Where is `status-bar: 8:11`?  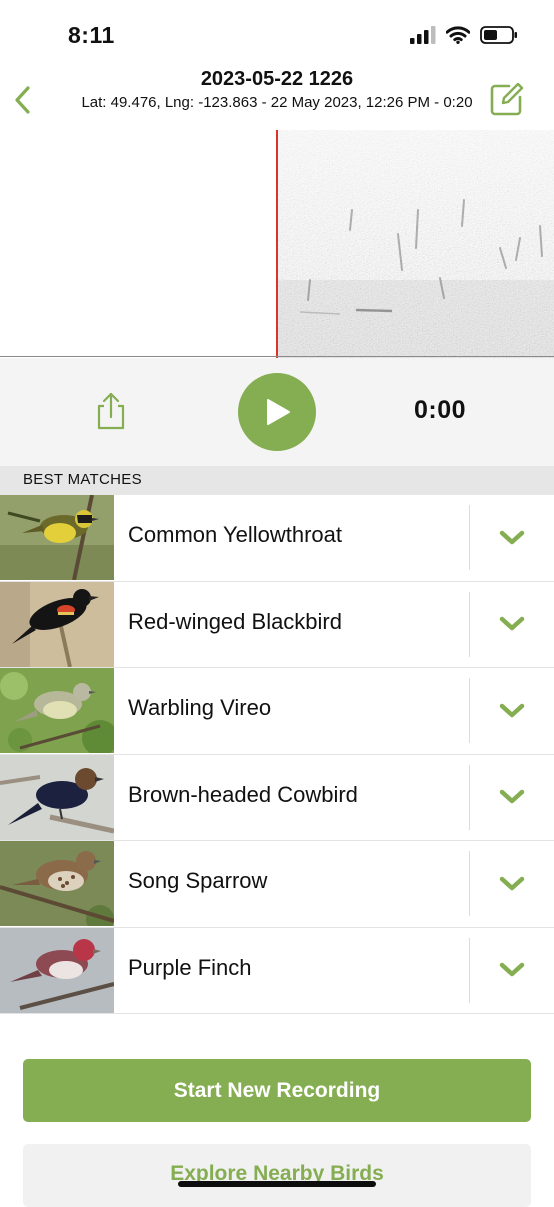
status-bar: 8:11 is located at coordinates (277, 35).